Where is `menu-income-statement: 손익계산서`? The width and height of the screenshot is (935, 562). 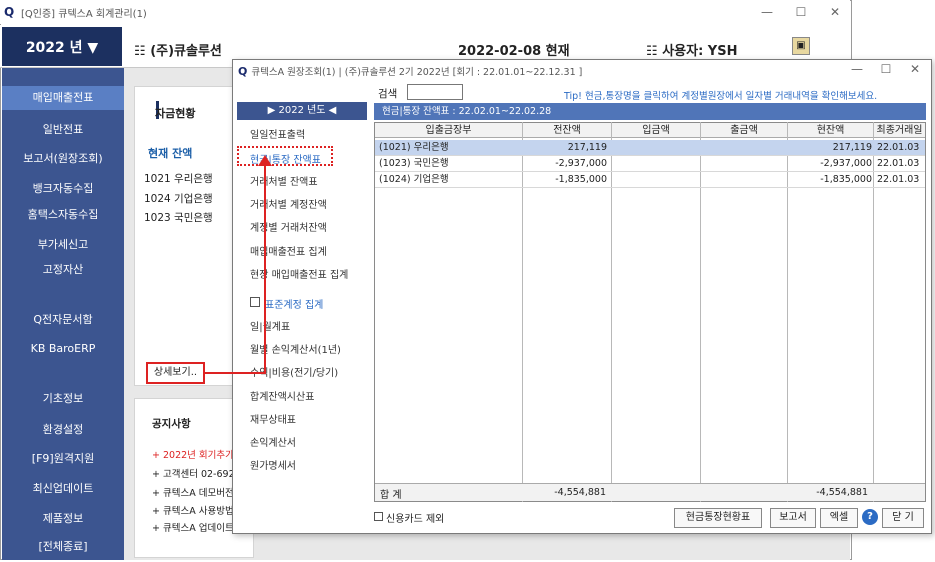
menu-income-statement: 손익계산서 is located at coordinates (273, 441).